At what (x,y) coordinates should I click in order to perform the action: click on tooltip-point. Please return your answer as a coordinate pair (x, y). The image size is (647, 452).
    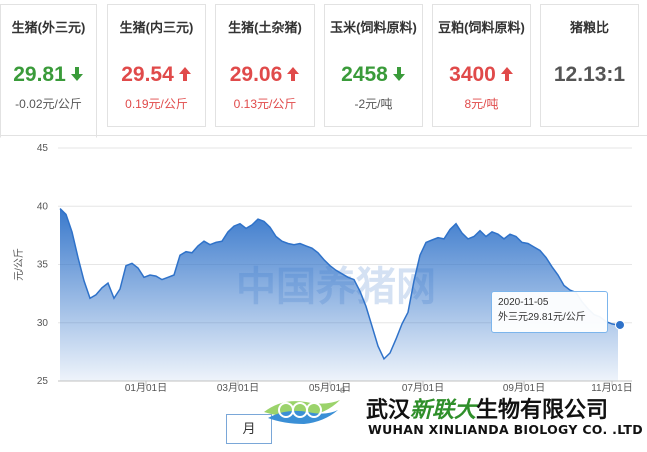
    Looking at the image, I should click on (620, 324).